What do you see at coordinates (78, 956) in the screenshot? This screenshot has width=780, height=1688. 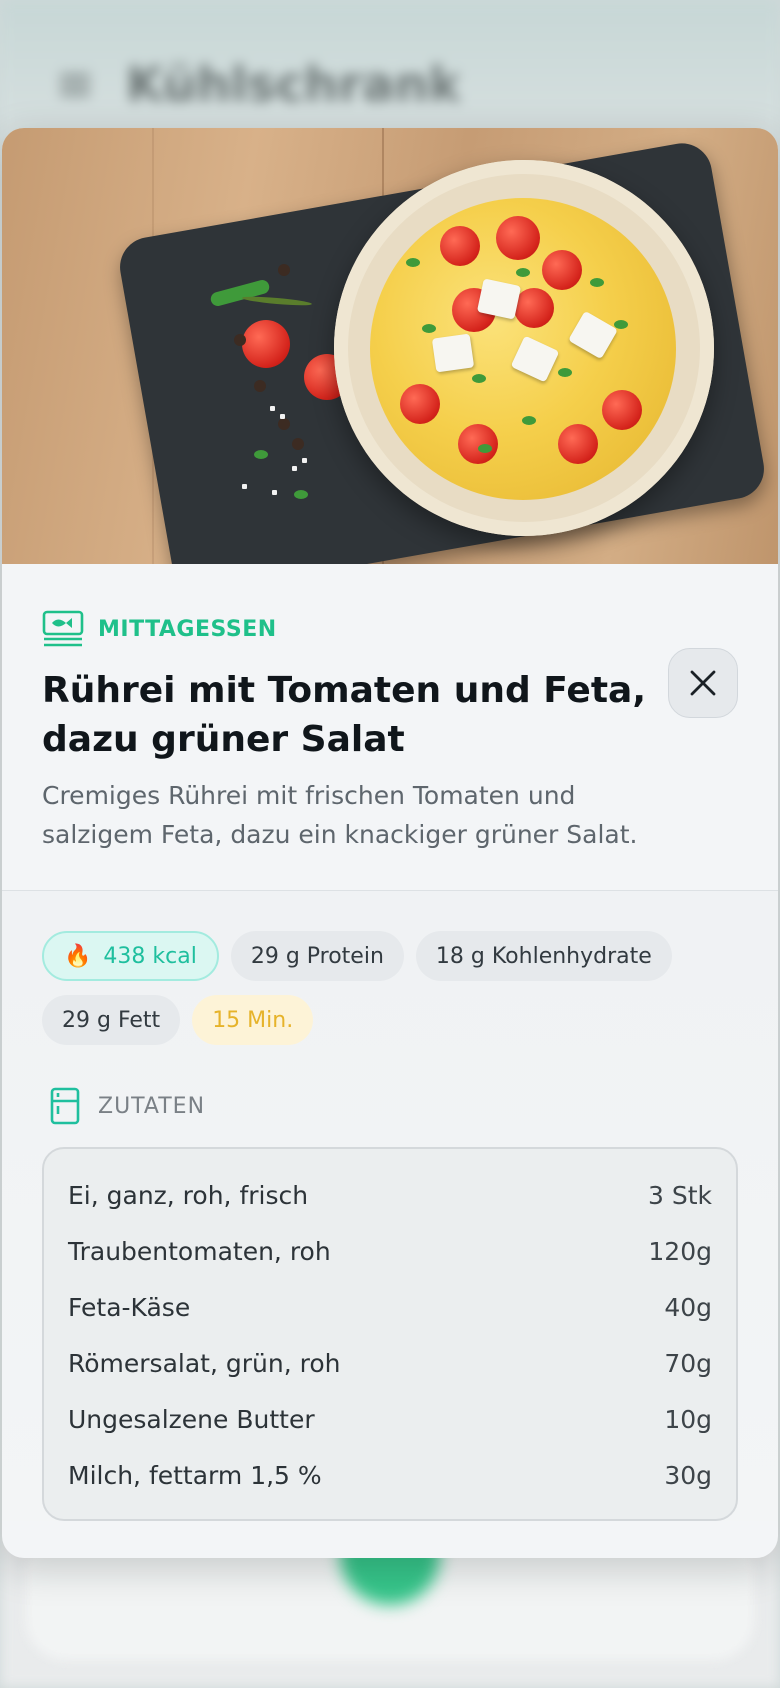 I see `flame-icon: 🔥` at bounding box center [78, 956].